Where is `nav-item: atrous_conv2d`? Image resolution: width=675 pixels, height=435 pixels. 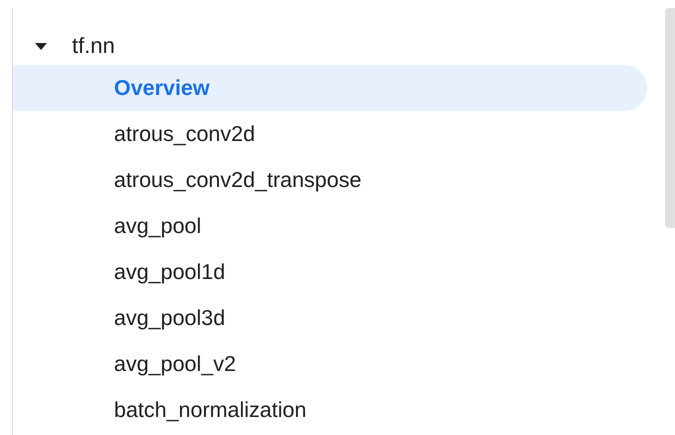
nav-item: atrous_conv2d is located at coordinates (330, 134).